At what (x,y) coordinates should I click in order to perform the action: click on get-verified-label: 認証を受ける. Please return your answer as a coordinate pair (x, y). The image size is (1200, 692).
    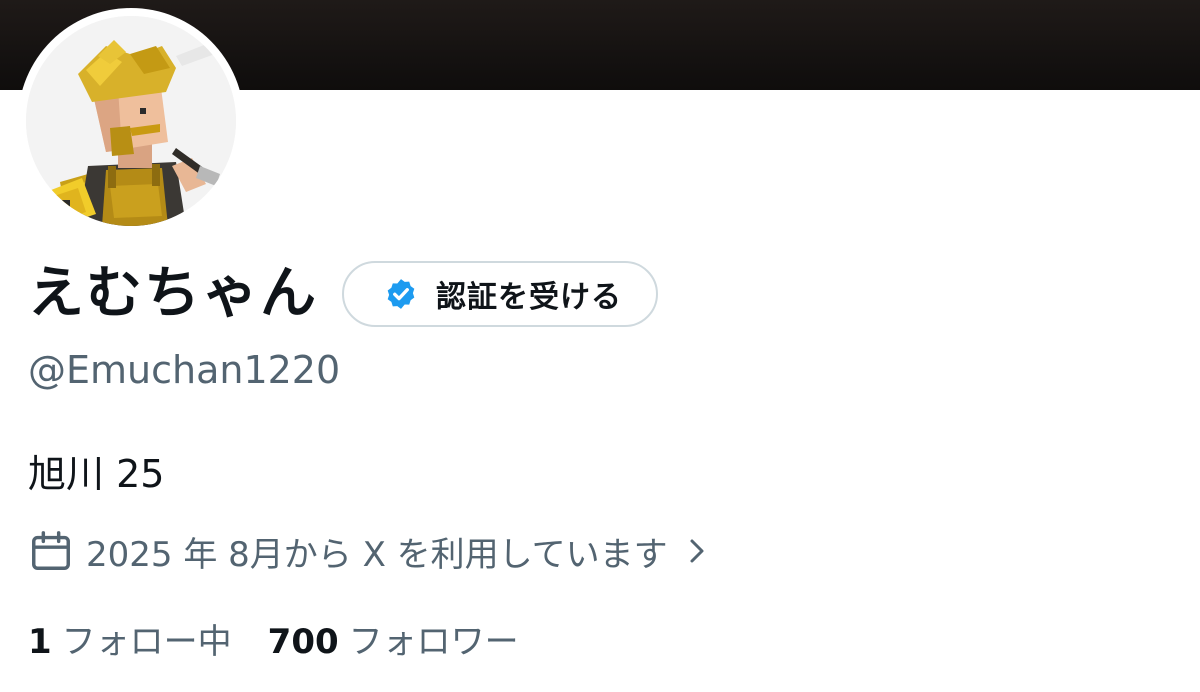
    Looking at the image, I should click on (529, 297).